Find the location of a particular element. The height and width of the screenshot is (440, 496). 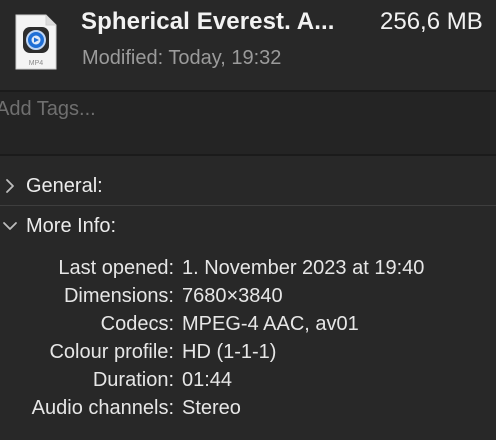

info-row-codecs: Codecs: MPEG-4 AAC, av01 is located at coordinates (248, 327).